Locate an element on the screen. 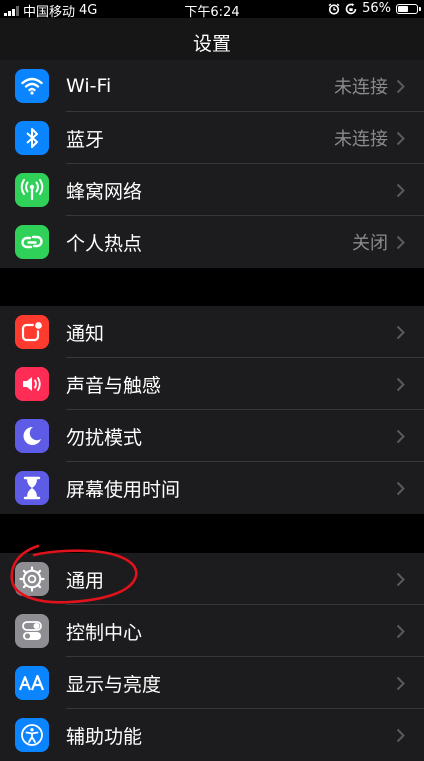 This screenshot has height=761, width=424. alarm-icon is located at coordinates (334, 8).